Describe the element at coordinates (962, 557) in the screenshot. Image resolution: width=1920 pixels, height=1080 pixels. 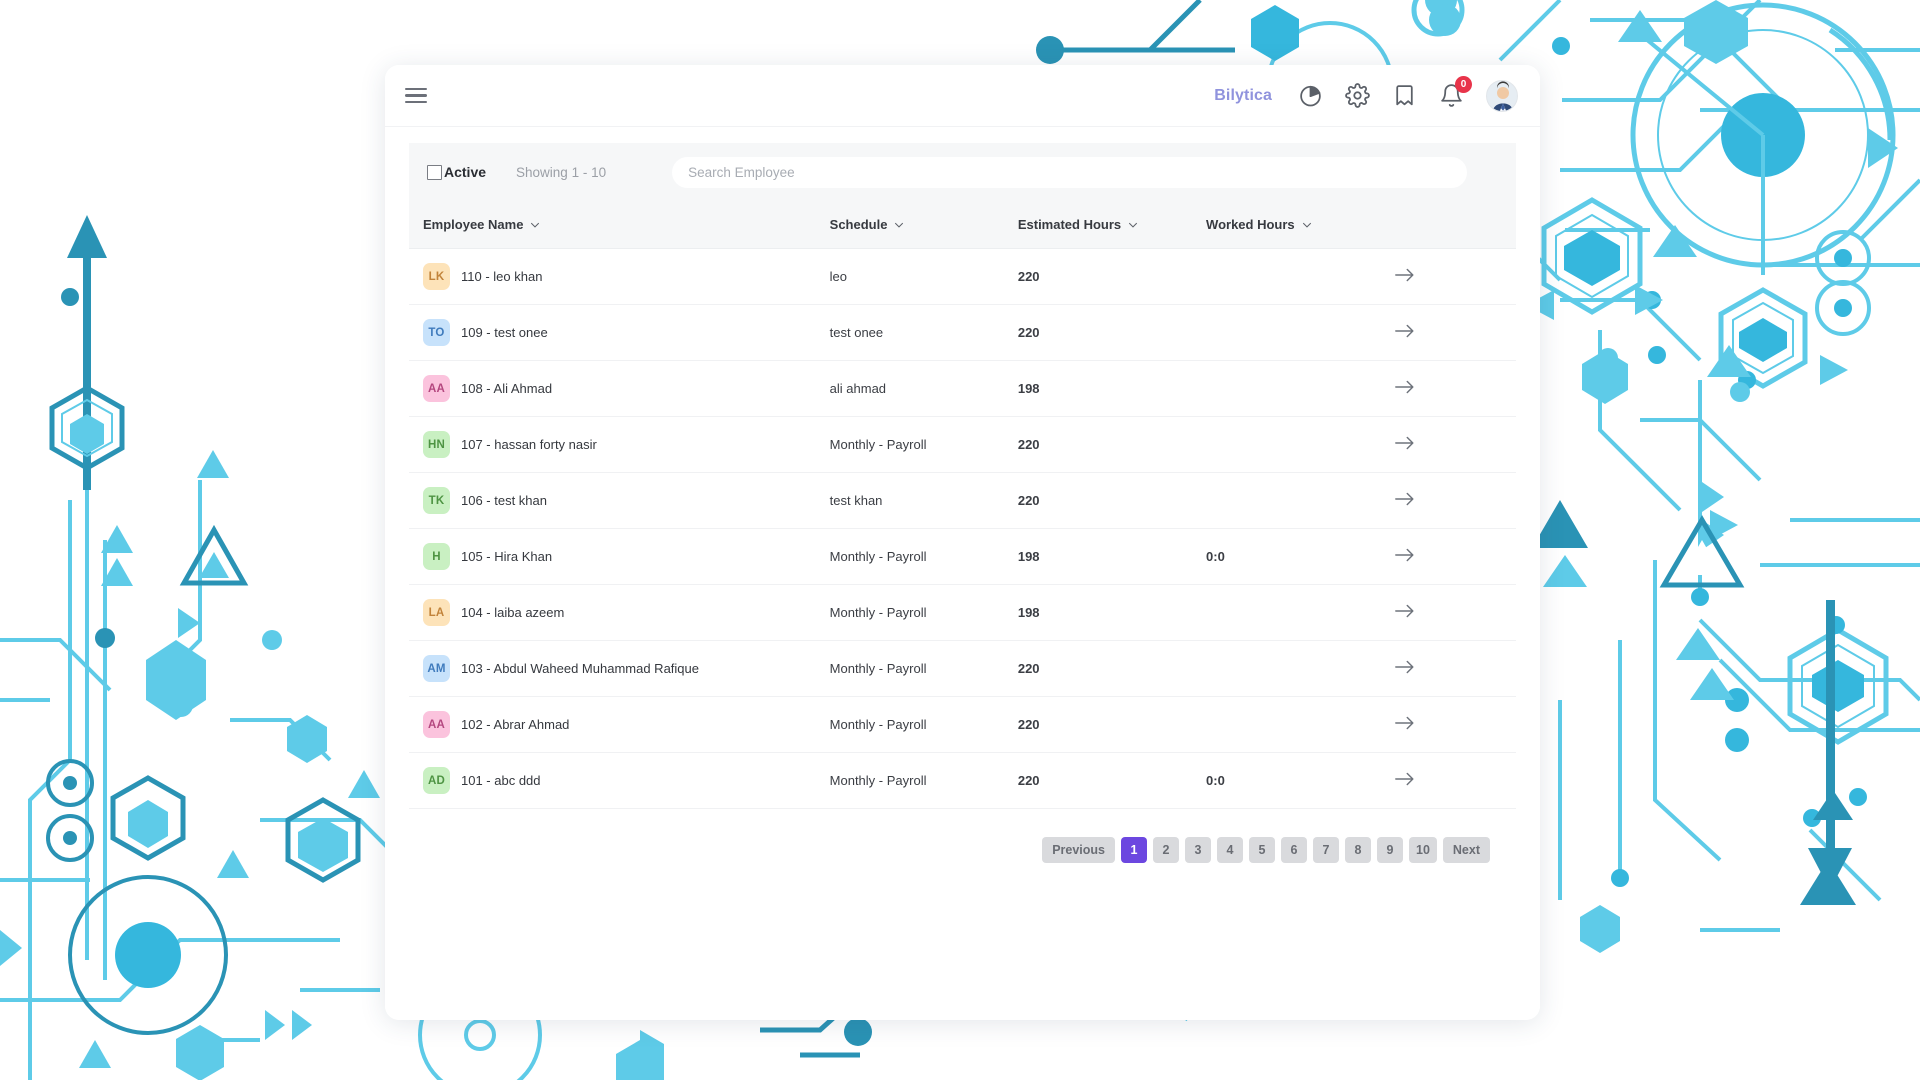
I see `table-row: H 105 - Hira Khan Monthly - Payroll 198 0:0` at that location.